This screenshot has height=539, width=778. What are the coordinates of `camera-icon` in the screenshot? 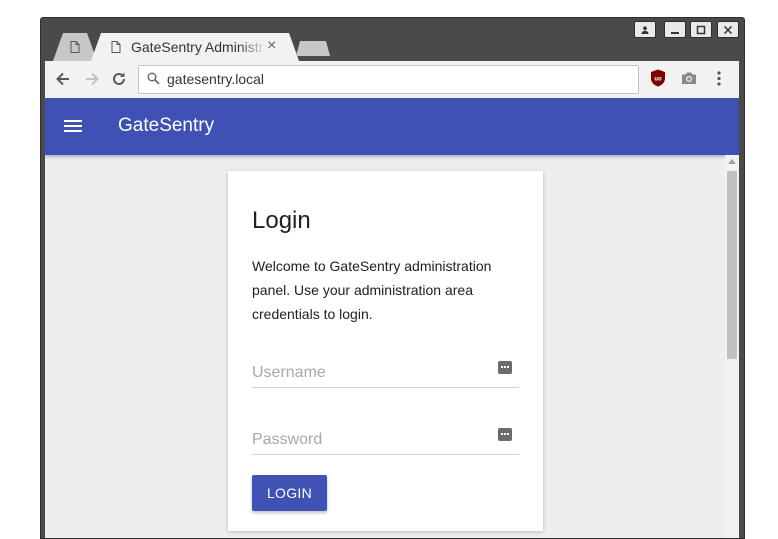 It's located at (689, 78).